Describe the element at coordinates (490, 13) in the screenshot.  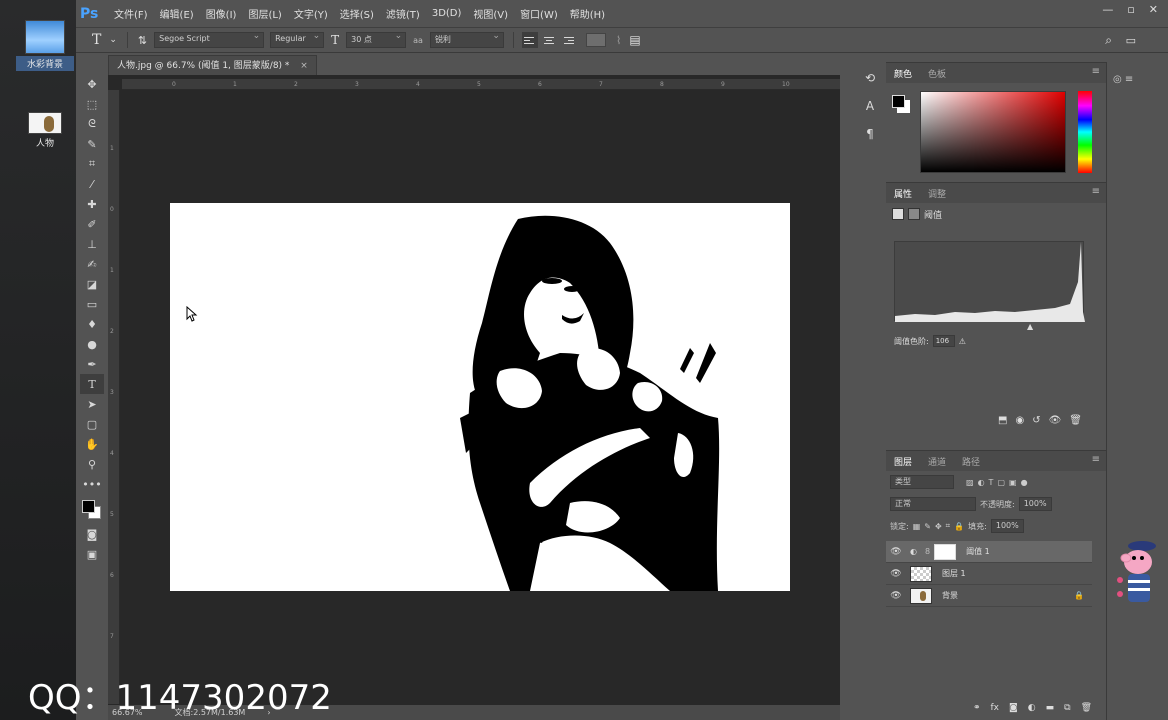
I see `menu-view: 视图(V)` at that location.